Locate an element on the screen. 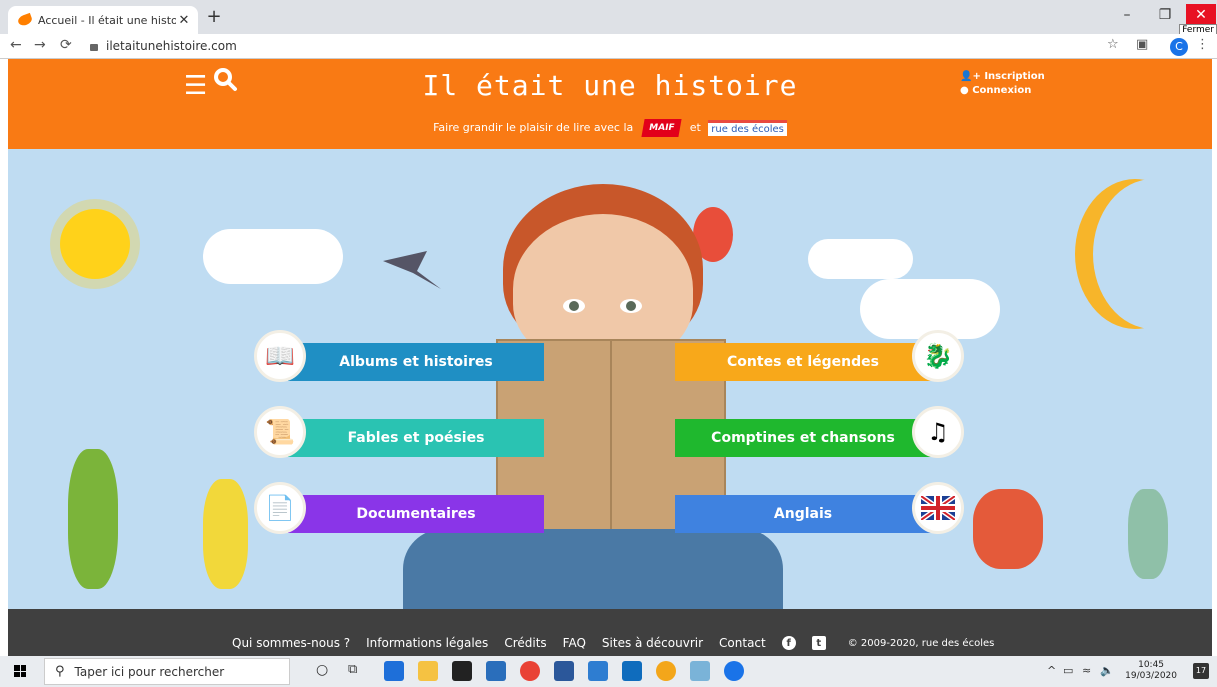 This screenshot has width=1217, height=687. tagline-text: Faire grandir le plaisir de lire avec la is located at coordinates (533, 127).